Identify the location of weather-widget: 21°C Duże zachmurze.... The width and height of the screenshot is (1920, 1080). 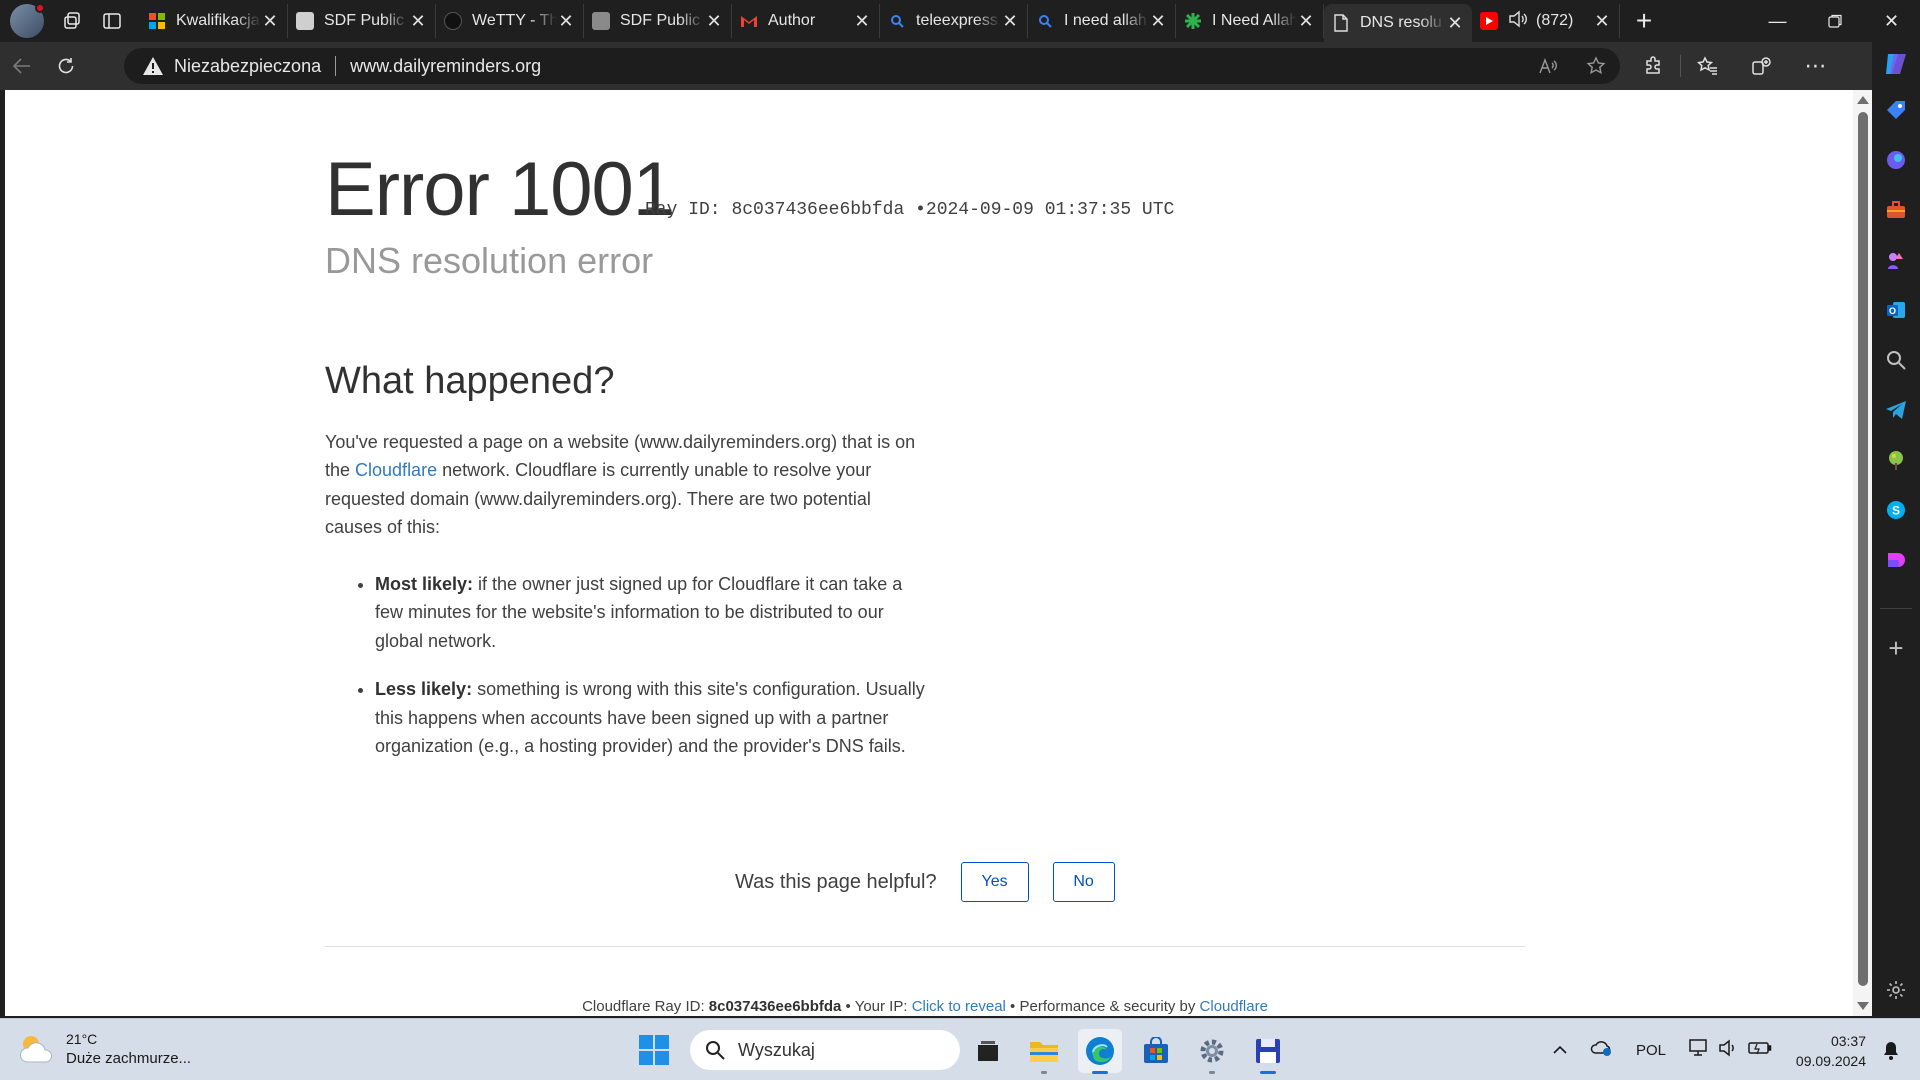
(104, 1049).